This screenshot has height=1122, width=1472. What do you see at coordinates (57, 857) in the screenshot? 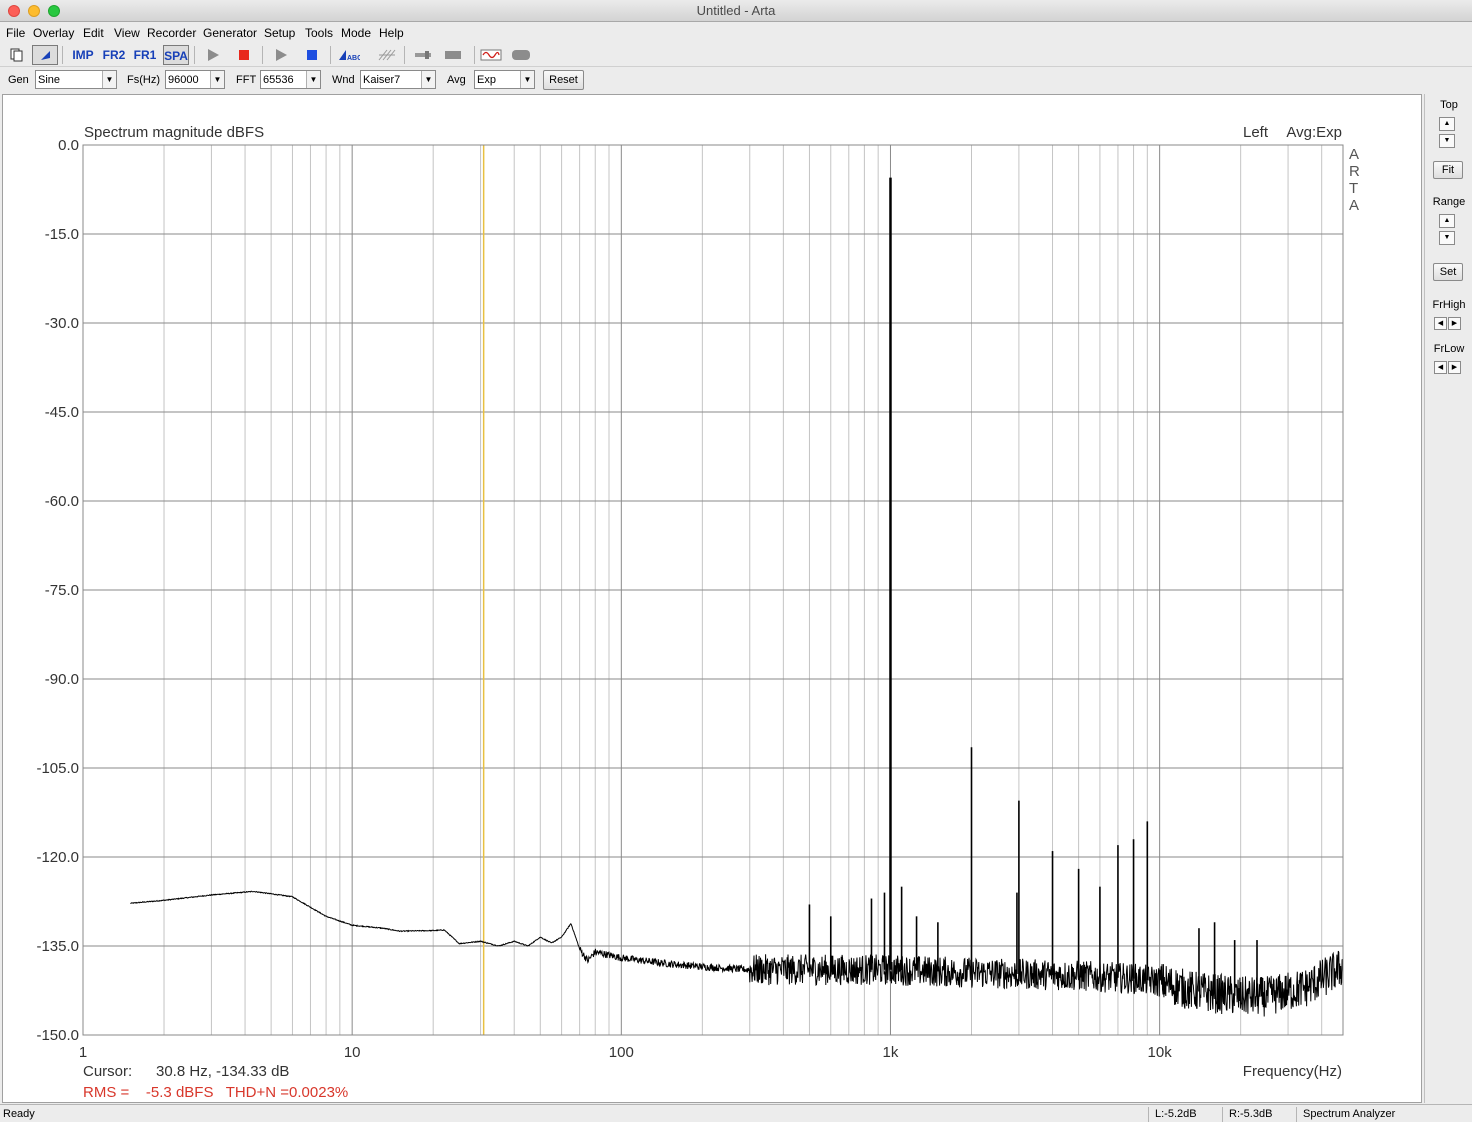
I see `y-tick-label: -120.0` at bounding box center [57, 857].